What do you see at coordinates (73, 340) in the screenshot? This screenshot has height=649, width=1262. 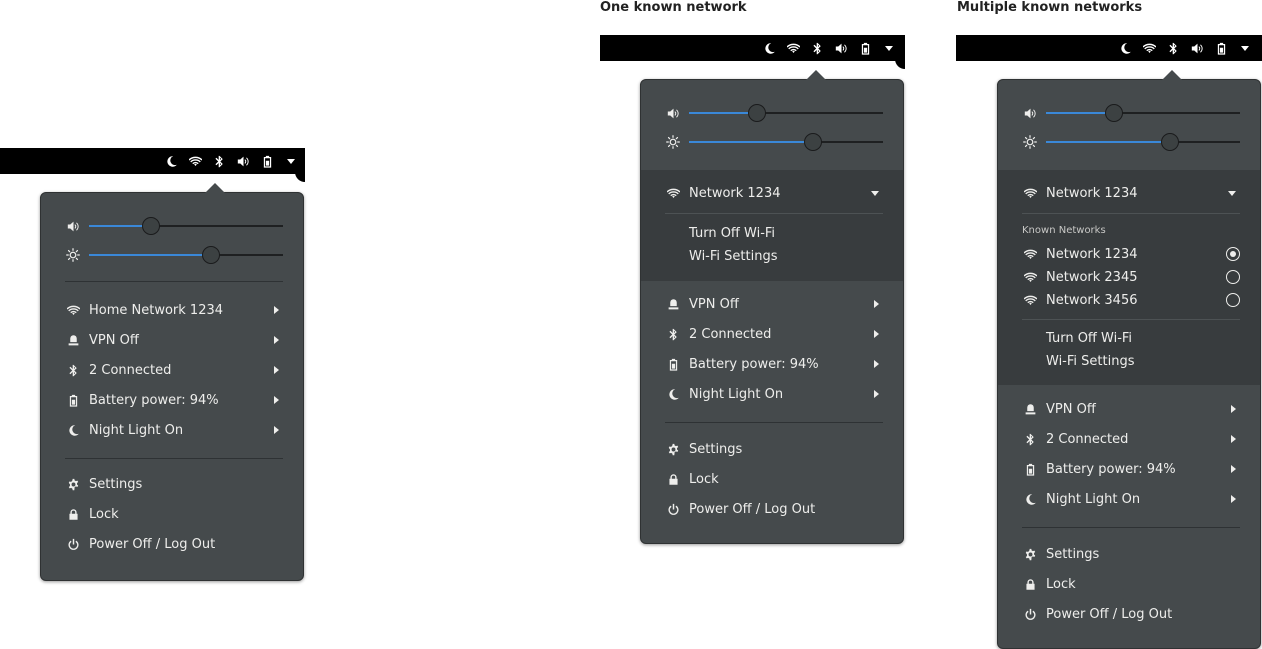 I see `vpn-icon` at bounding box center [73, 340].